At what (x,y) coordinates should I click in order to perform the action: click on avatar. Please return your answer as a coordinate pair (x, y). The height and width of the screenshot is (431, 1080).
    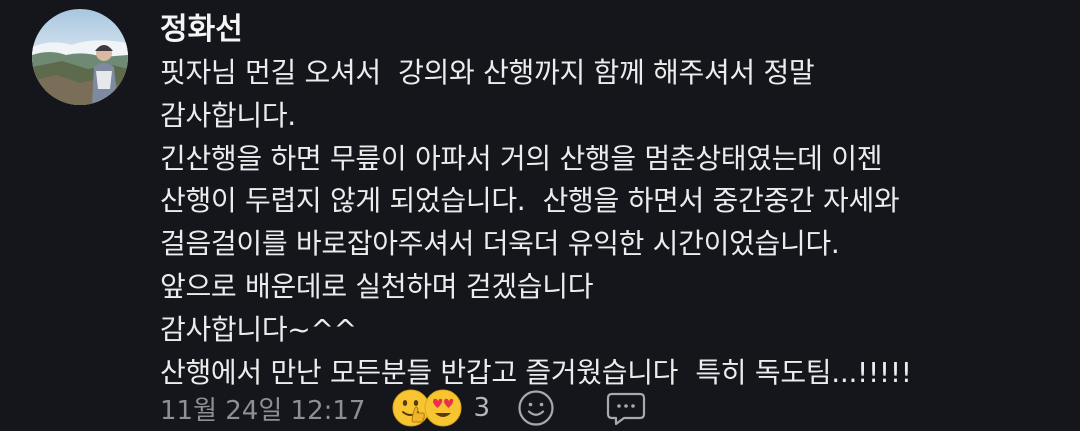
    Looking at the image, I should click on (80, 57).